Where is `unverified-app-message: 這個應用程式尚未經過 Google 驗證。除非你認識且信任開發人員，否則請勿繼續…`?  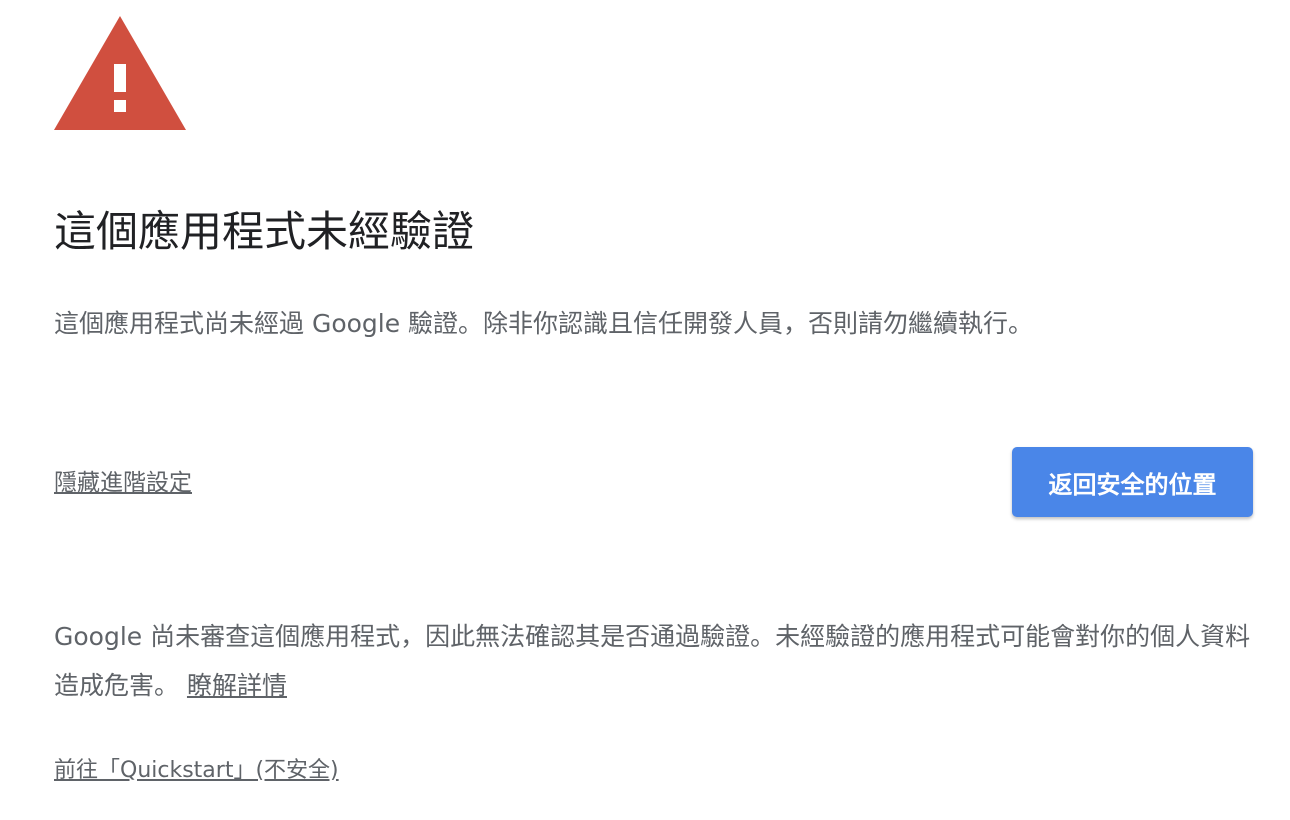
unverified-app-message: 這個應用程式尚未經過 Google 驗證。除非你認識且信任開發人員，否則請勿繼續… is located at coordinates (544, 323).